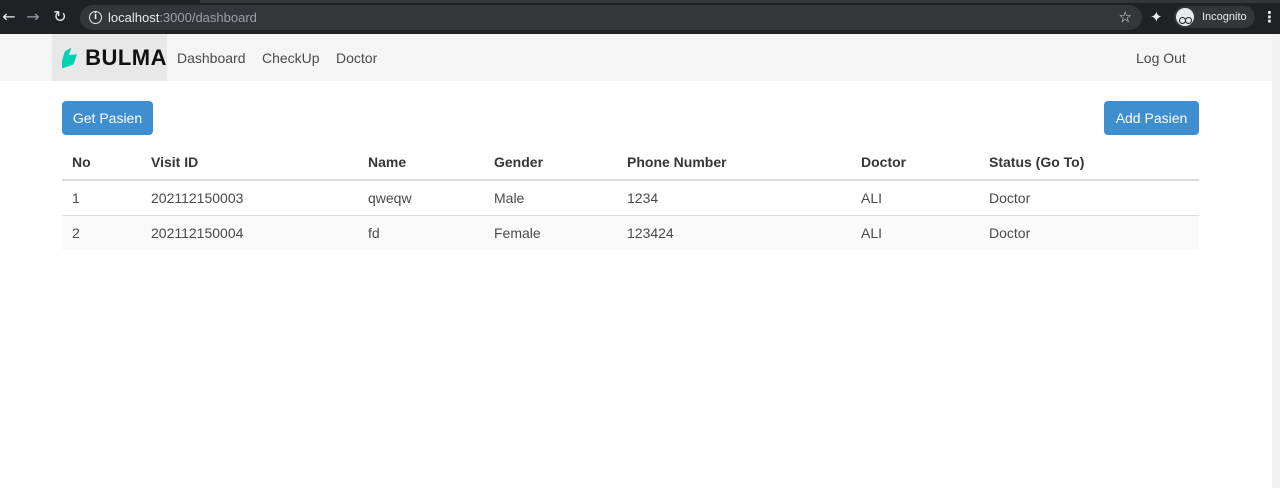  Describe the element at coordinates (197, 232) in the screenshot. I see `cell-visit-id: 202112150004` at that location.